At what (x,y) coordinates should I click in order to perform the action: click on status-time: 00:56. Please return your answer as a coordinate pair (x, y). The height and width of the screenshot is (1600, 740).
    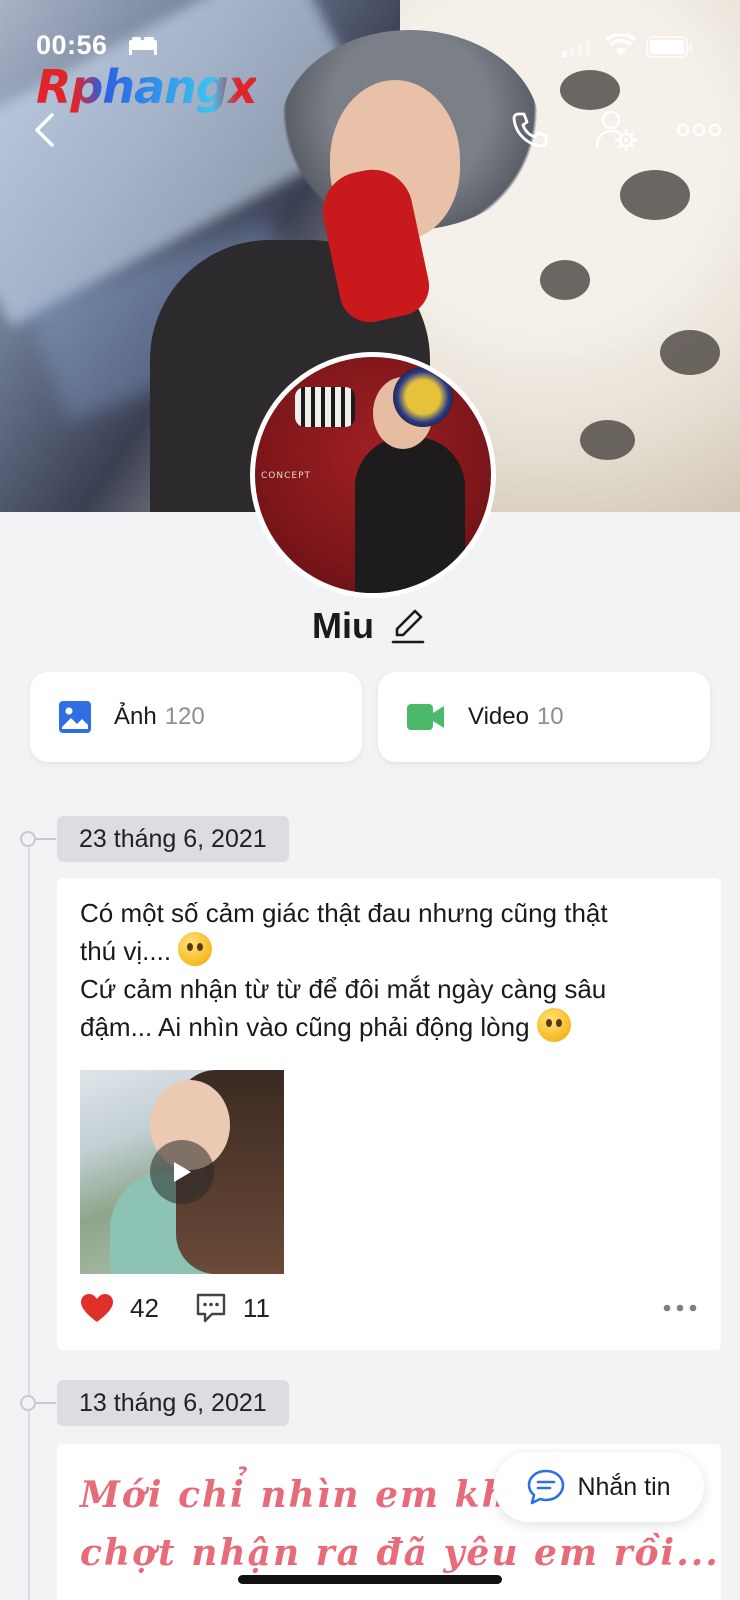
    Looking at the image, I should click on (72, 45).